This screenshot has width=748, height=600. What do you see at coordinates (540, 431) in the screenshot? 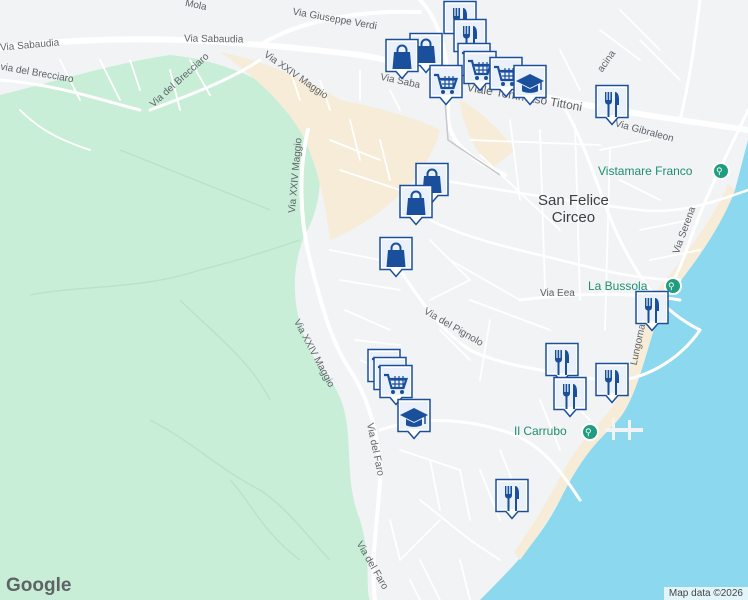
I see `poi-label-carrubo: Il Carrubo` at bounding box center [540, 431].